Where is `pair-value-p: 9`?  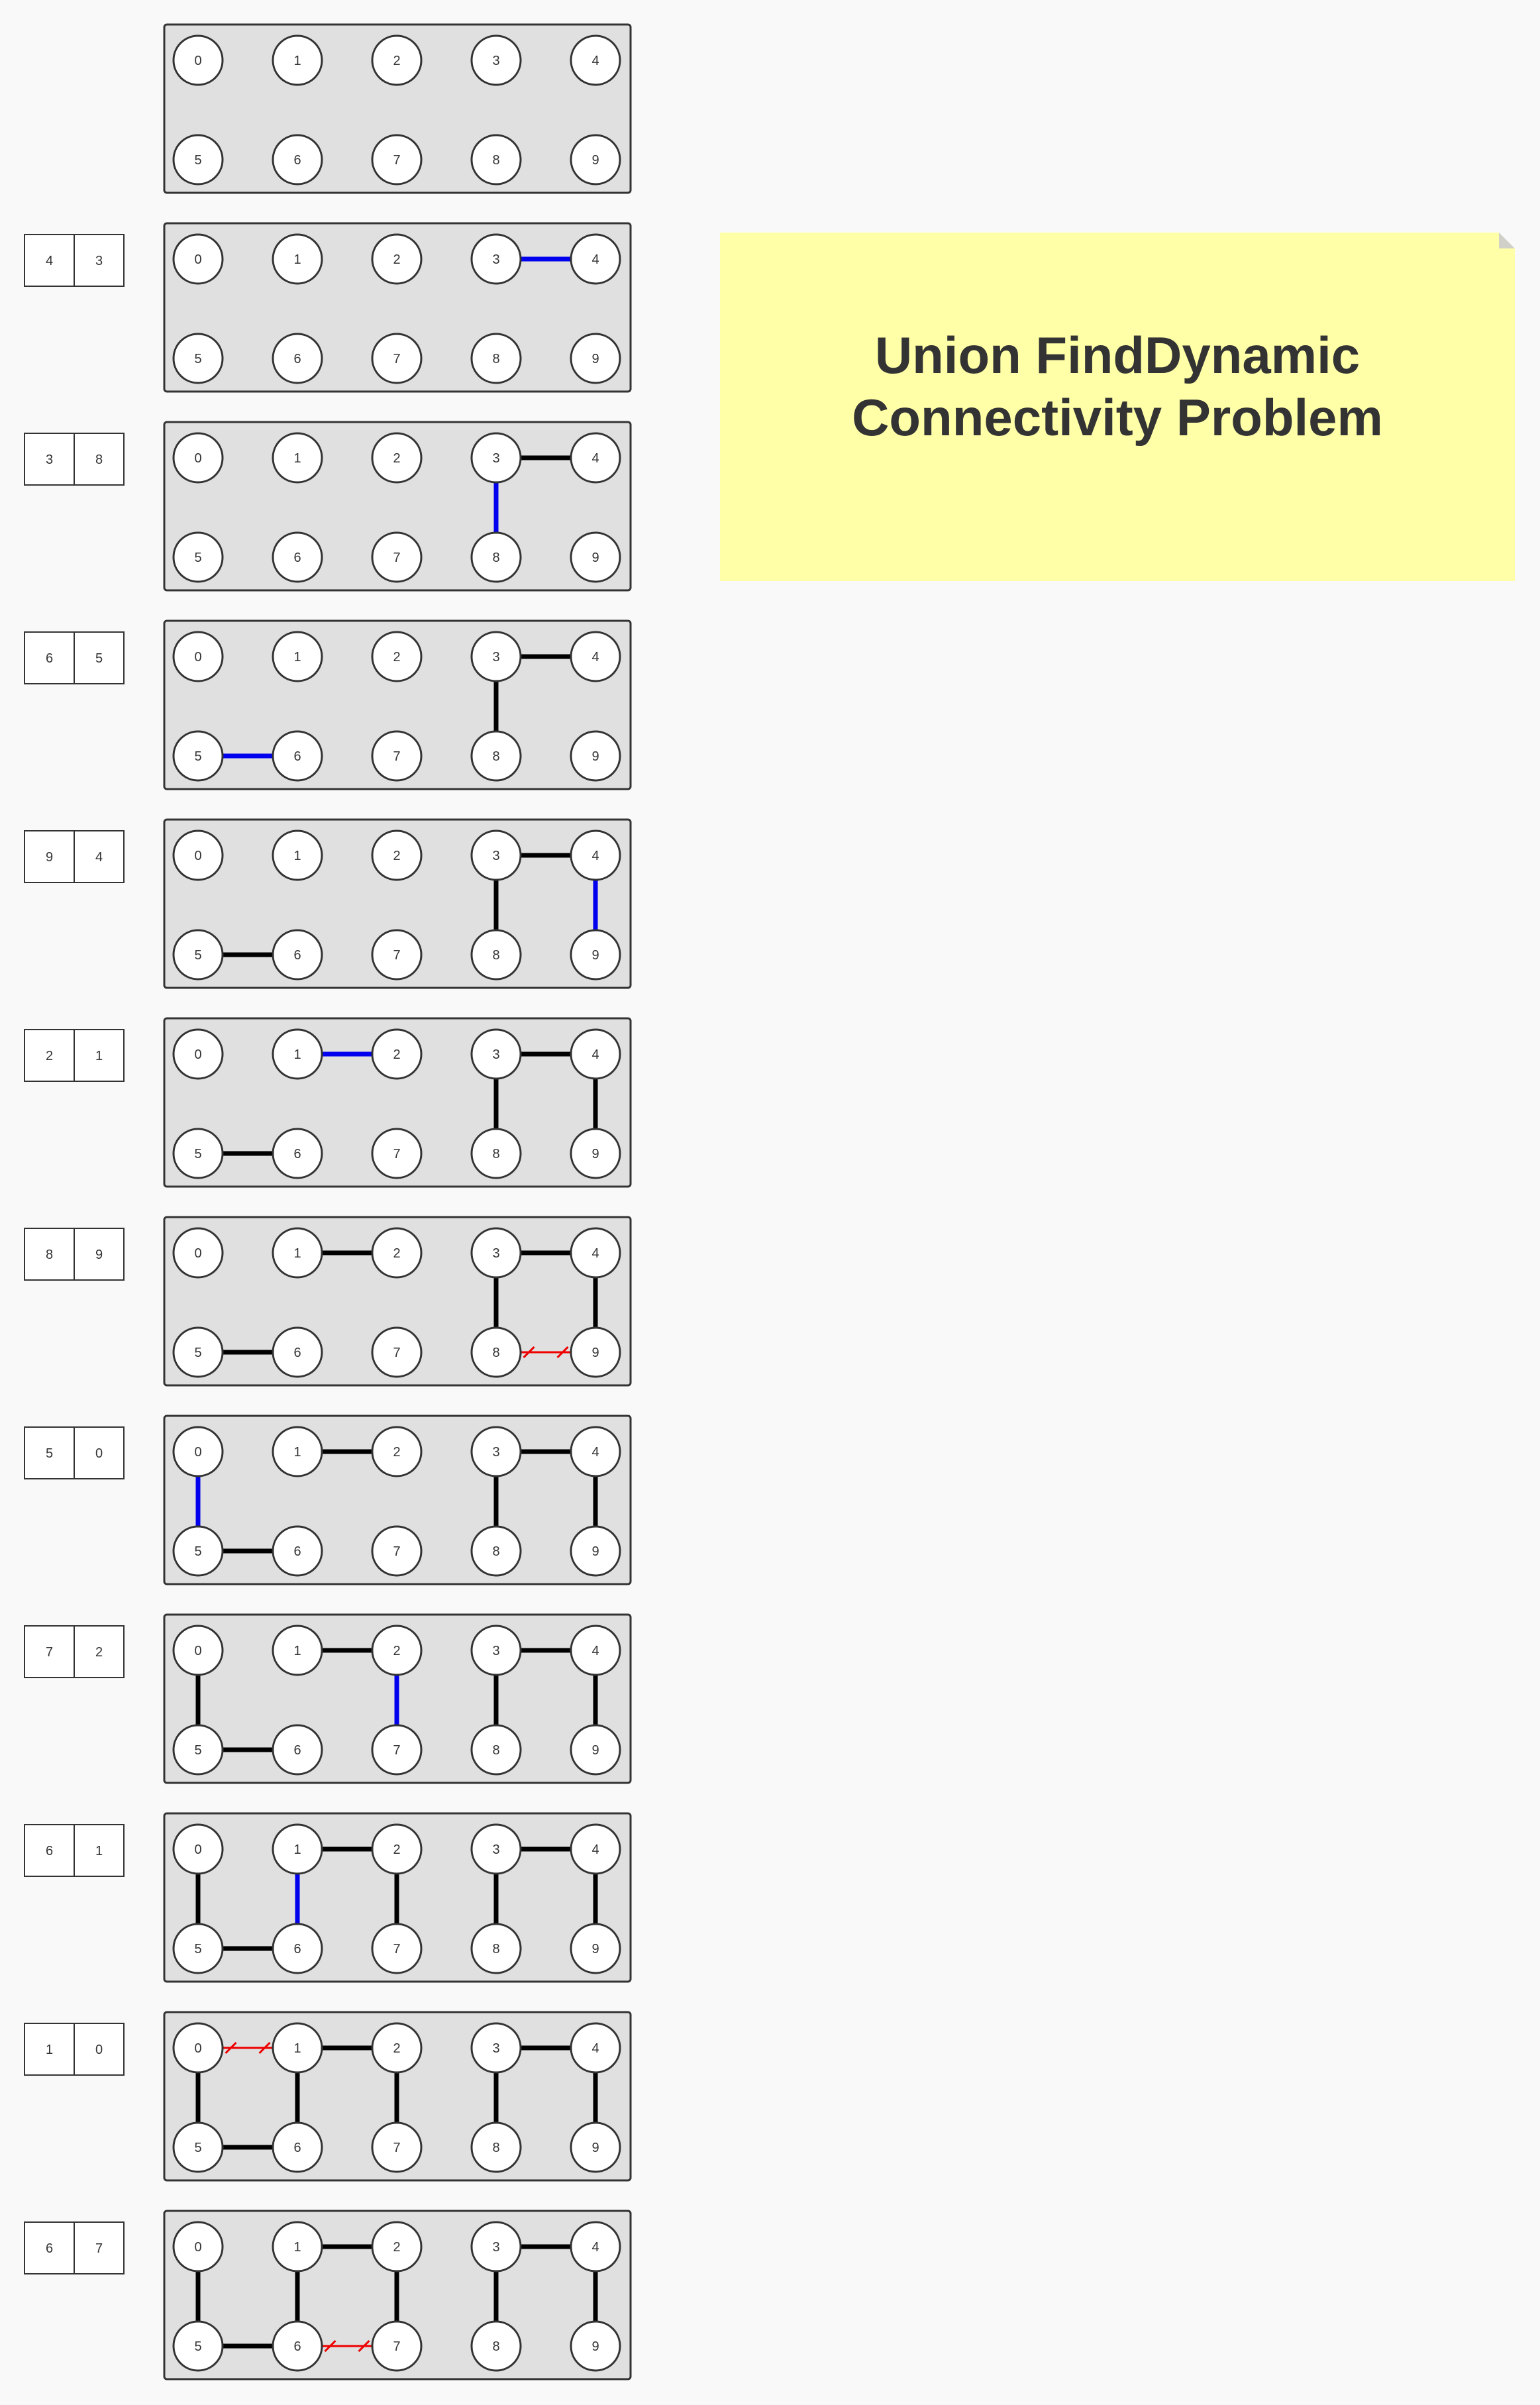 pair-value-p: 9 is located at coordinates (49, 857).